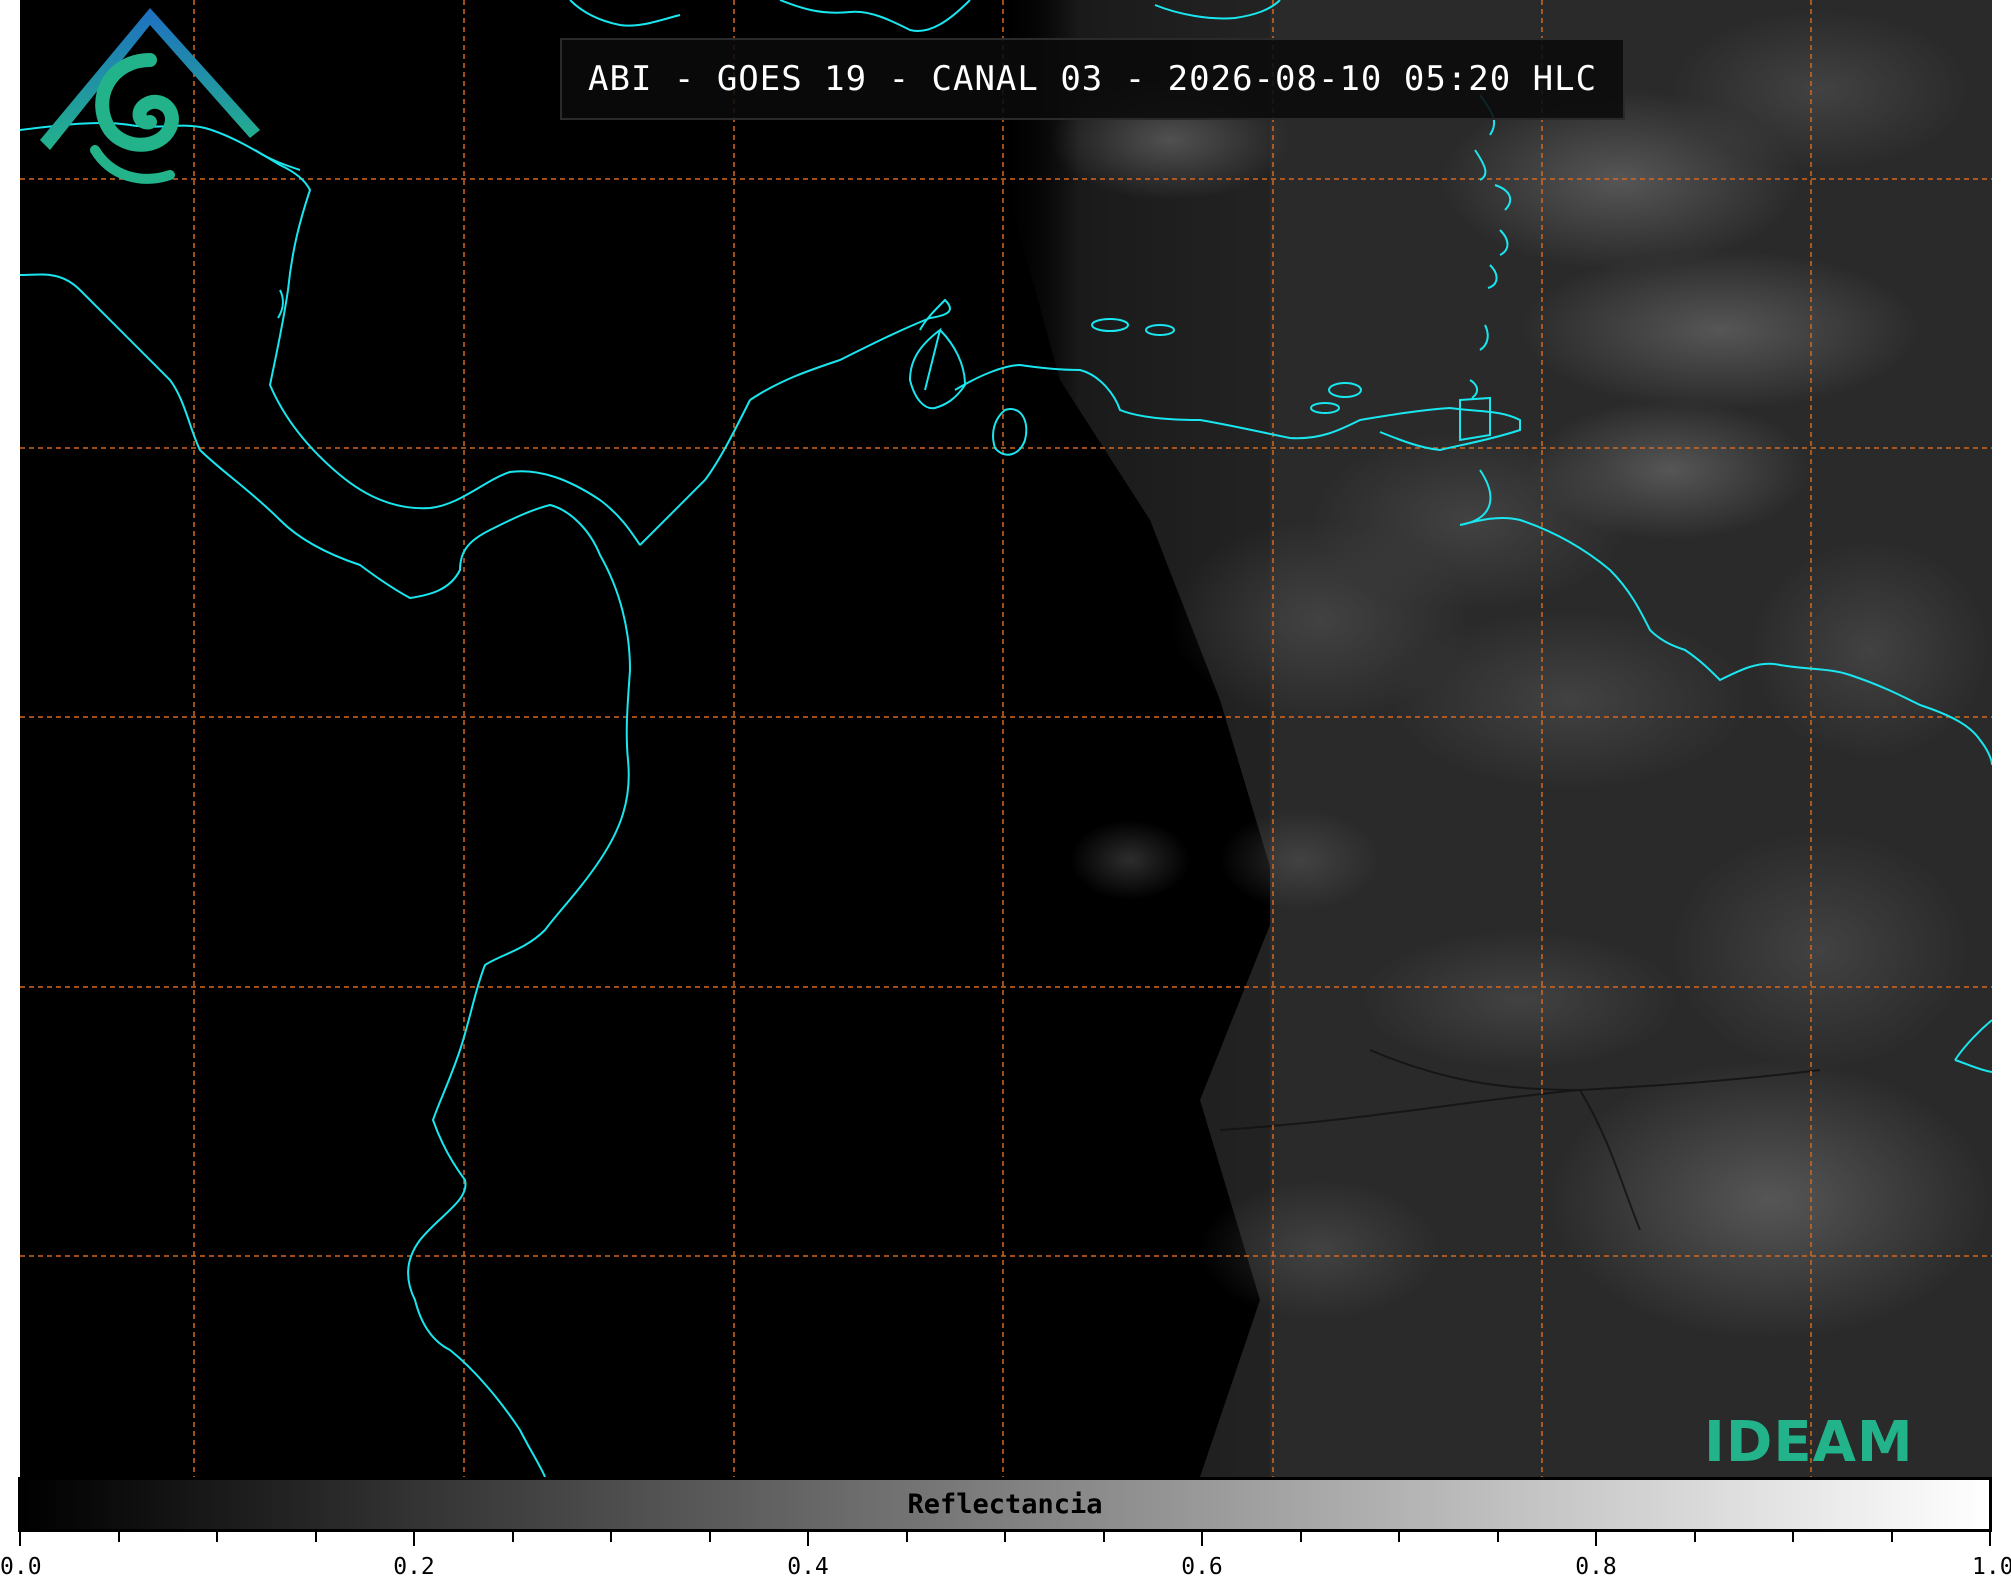  What do you see at coordinates (1202, 1567) in the screenshot?
I see `colorbar-tick-label: 0.6` at bounding box center [1202, 1567].